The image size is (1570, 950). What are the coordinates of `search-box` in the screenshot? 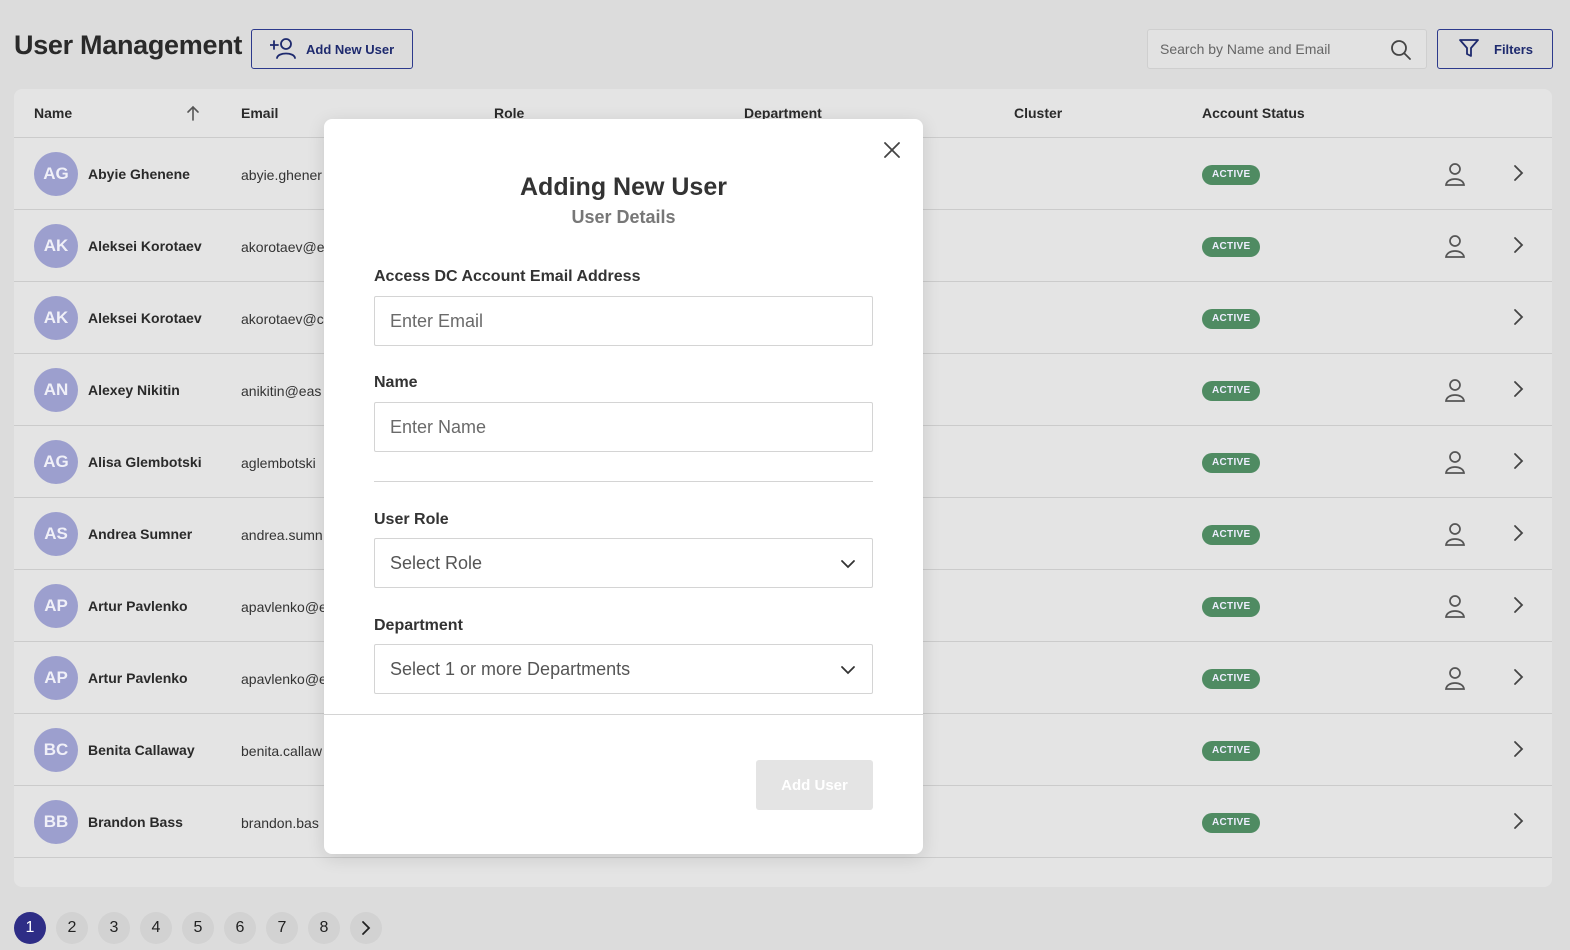 It's located at (1287, 49).